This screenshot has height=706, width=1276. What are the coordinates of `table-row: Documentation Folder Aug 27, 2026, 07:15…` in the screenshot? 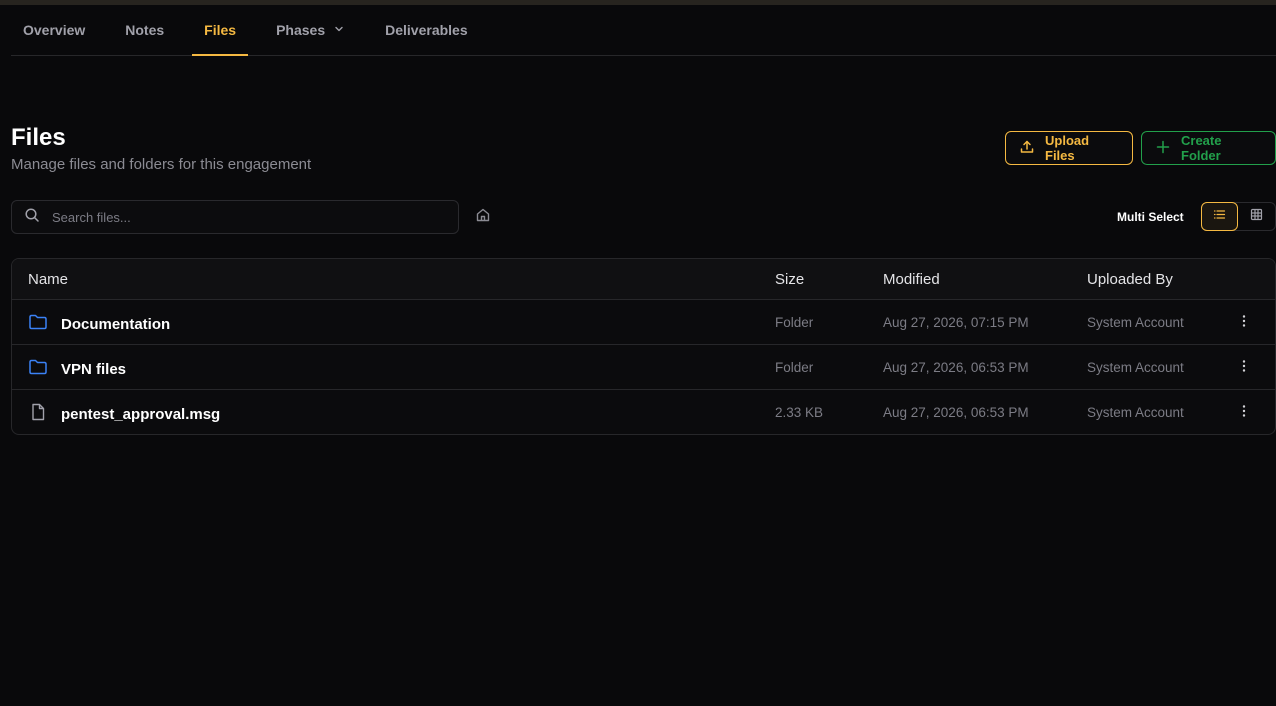 It's located at (643, 322).